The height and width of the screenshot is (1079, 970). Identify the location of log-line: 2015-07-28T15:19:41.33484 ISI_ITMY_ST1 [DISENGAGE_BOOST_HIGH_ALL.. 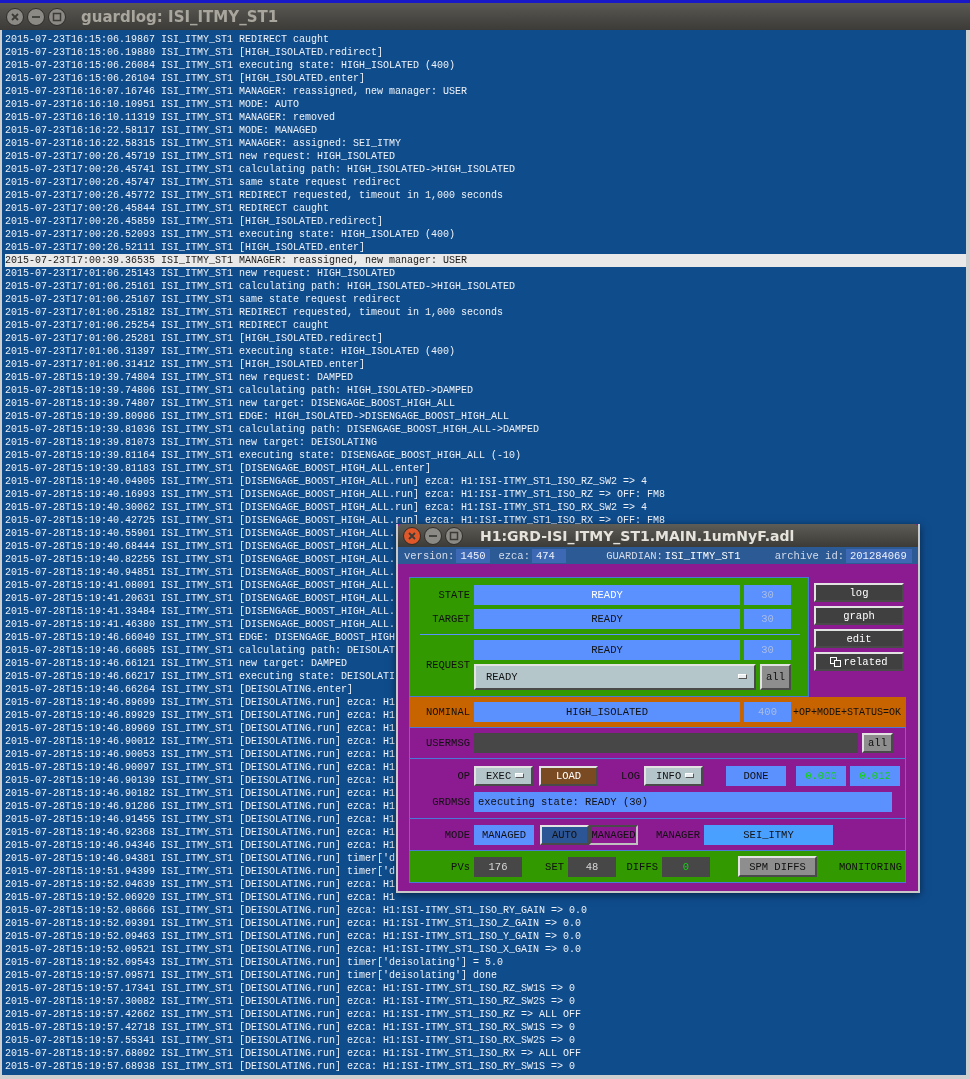
(200, 611).